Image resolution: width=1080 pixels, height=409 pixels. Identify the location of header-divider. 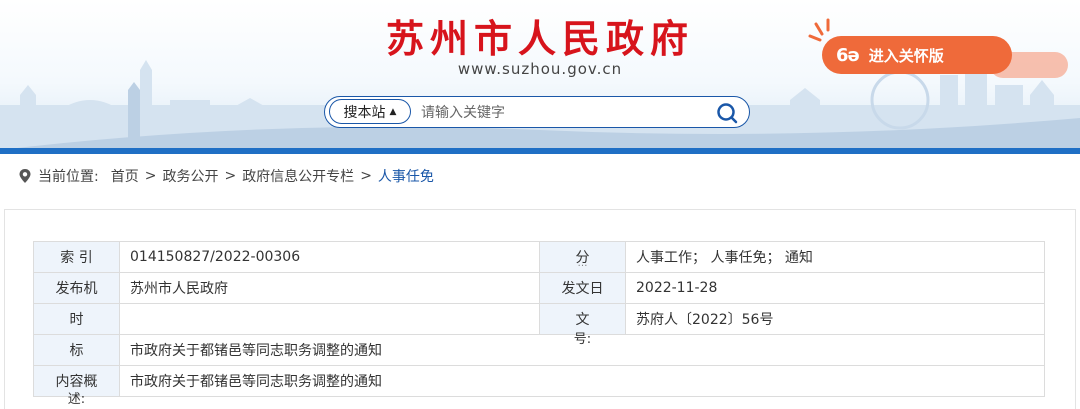
(540, 151).